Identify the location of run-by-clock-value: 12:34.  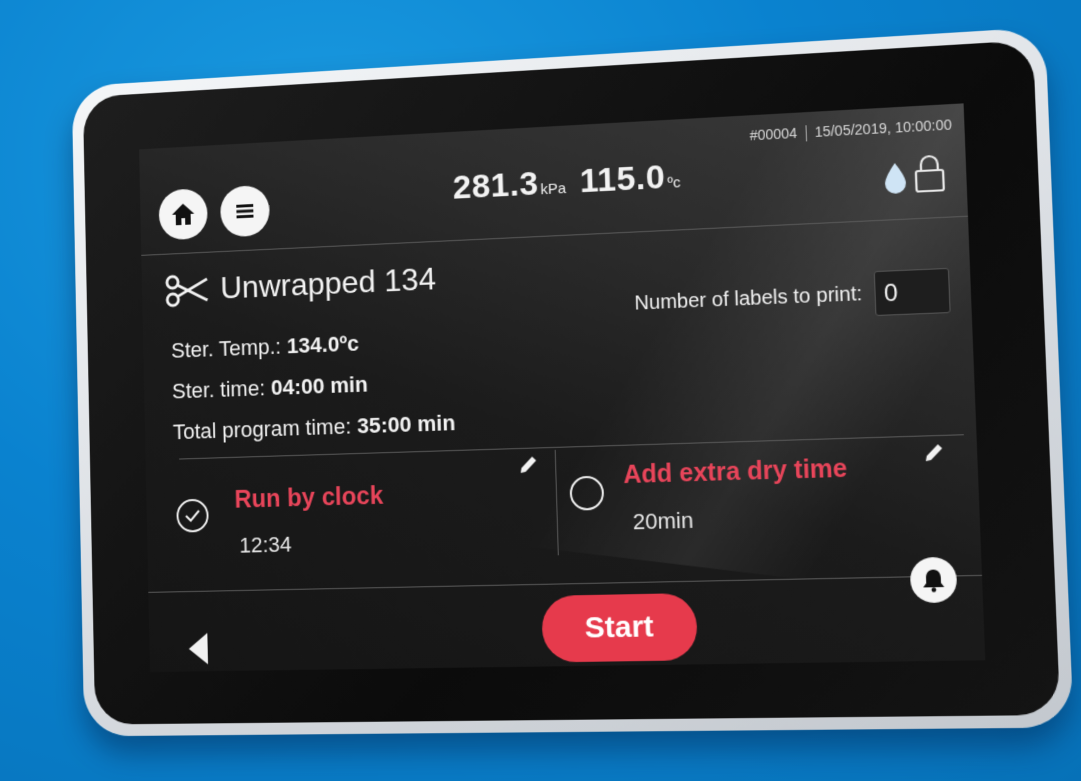
(265, 545).